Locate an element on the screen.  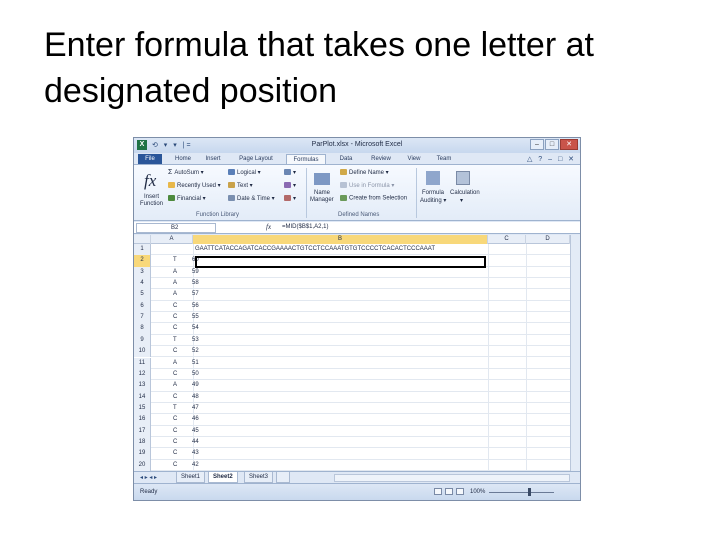
insert-function-label-2: Function is located at coordinates (151, 204).